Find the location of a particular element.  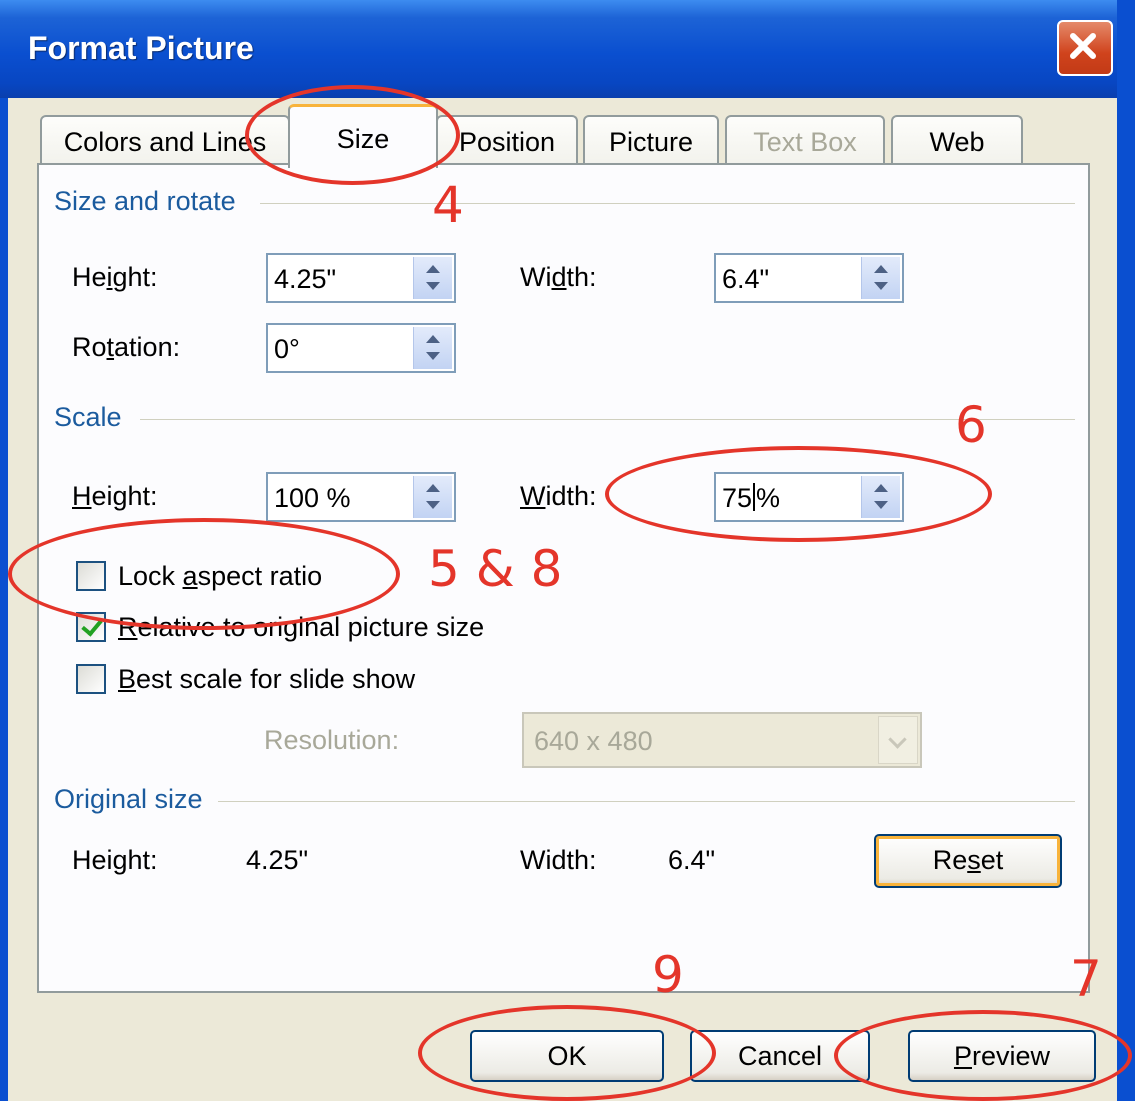

original-size-heading: Original size is located at coordinates (133, 799).